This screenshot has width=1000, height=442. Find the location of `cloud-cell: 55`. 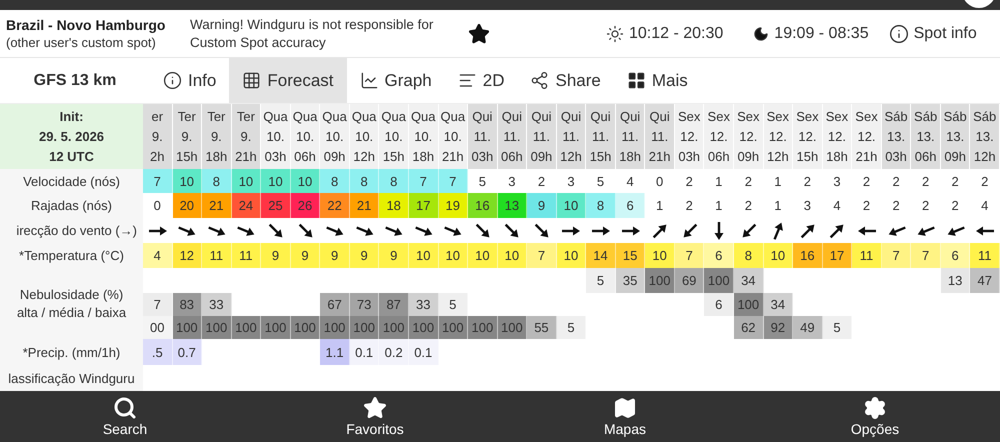

cloud-cell: 55 is located at coordinates (542, 327).